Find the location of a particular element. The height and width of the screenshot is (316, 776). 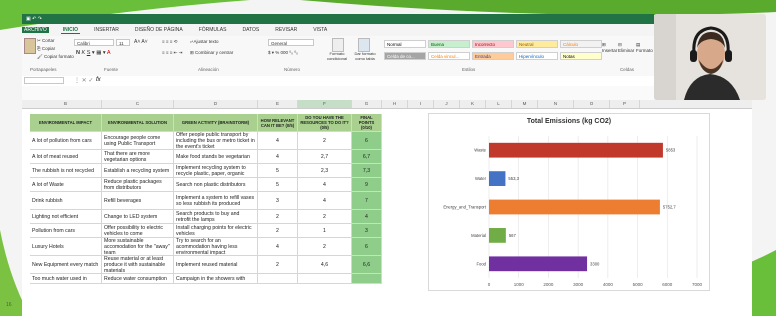

merge-center-button: ⊞ Combinar y centrar is located at coordinates (211, 53).